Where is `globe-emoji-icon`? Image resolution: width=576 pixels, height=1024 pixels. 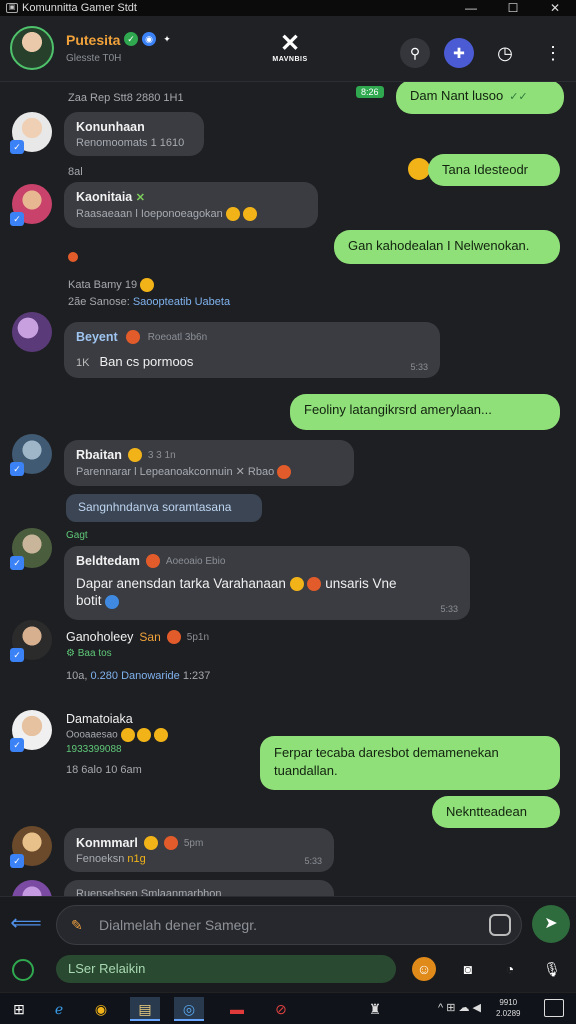
globe-emoji-icon is located at coordinates (112, 601).